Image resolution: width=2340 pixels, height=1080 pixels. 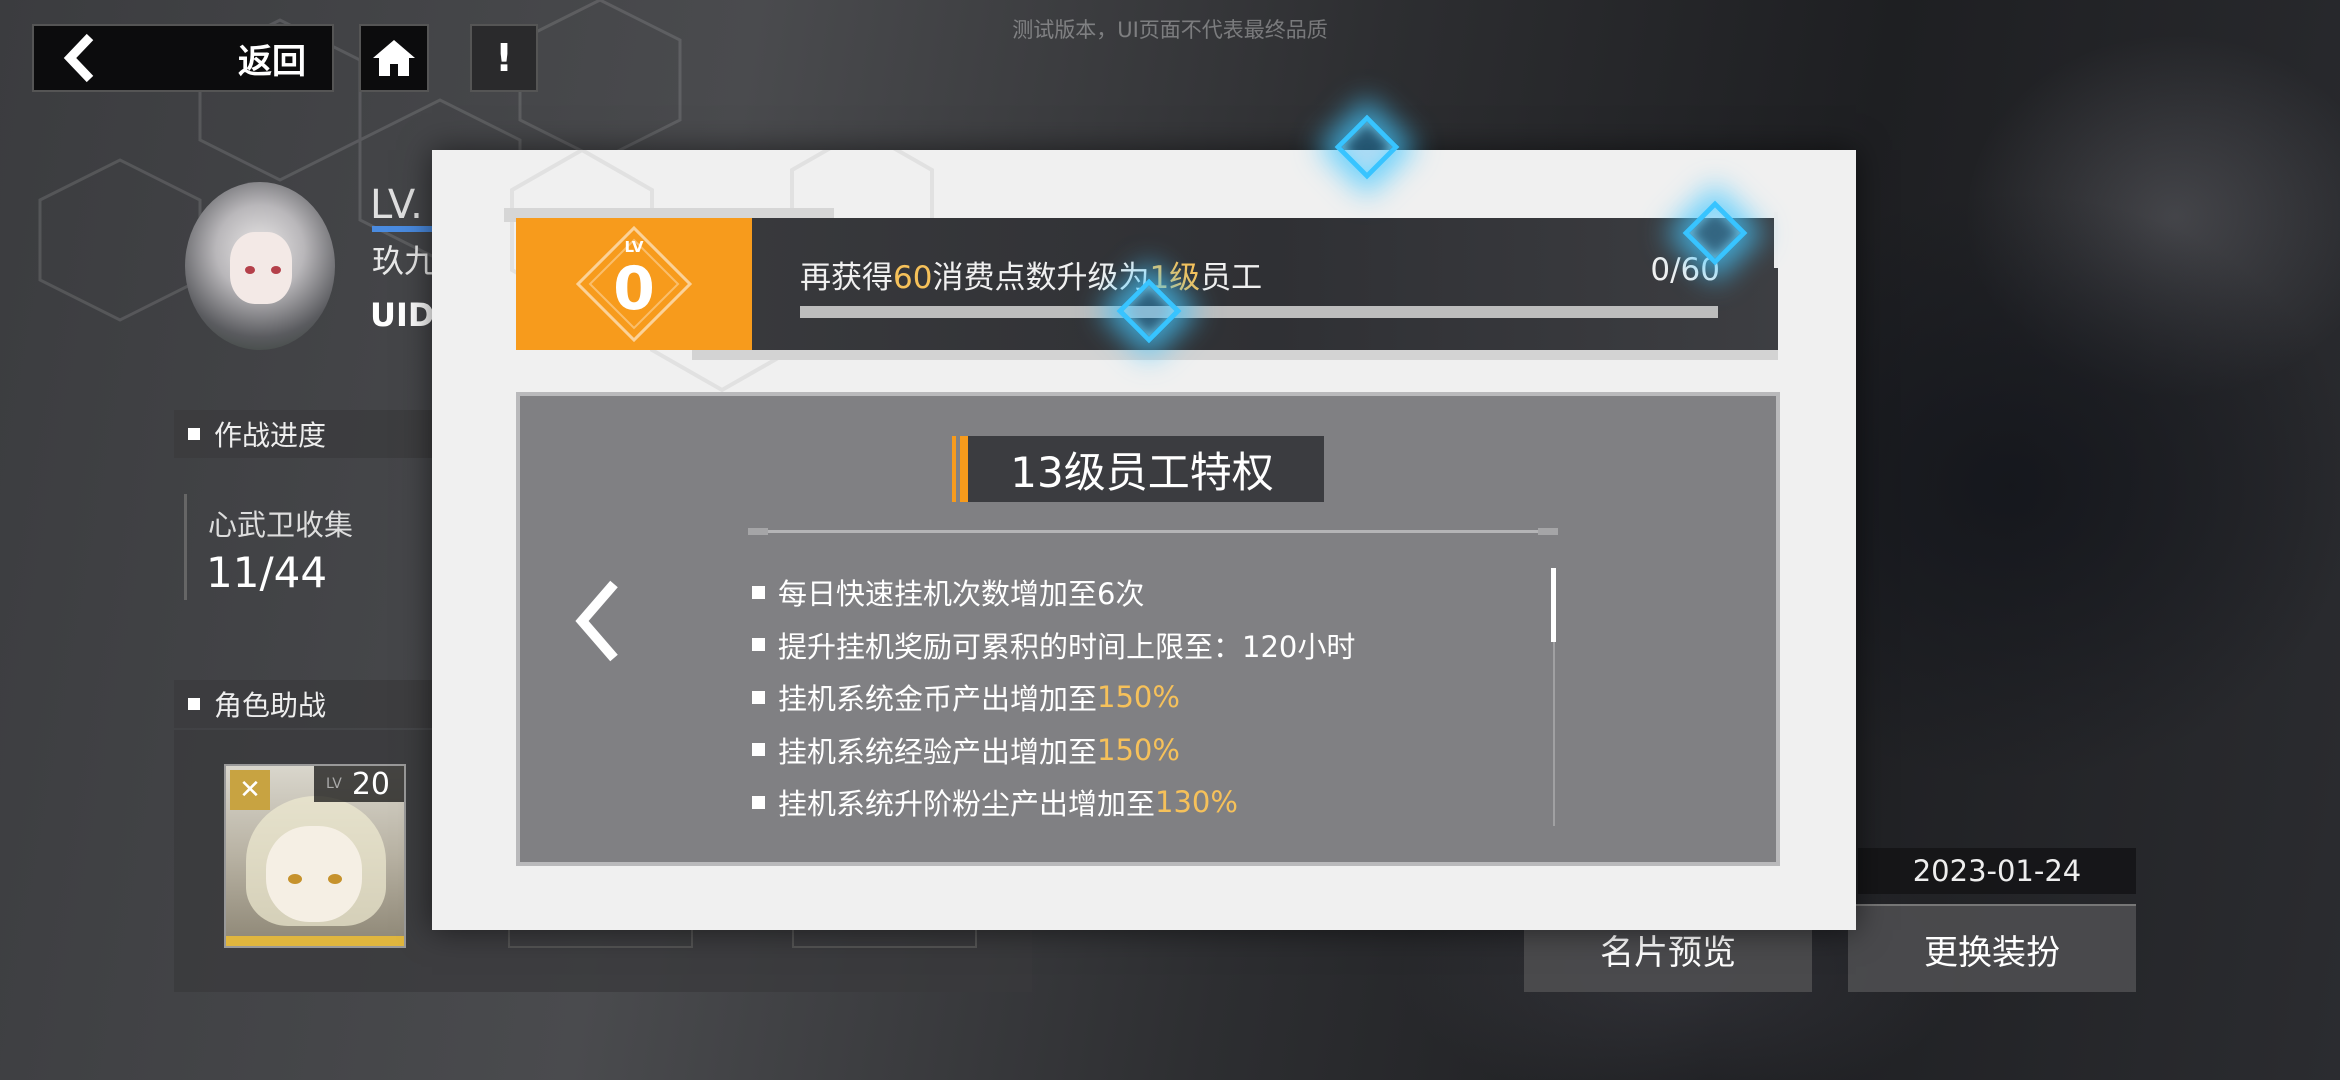 What do you see at coordinates (250, 790) in the screenshot?
I see `element-badge-icon: ✕` at bounding box center [250, 790].